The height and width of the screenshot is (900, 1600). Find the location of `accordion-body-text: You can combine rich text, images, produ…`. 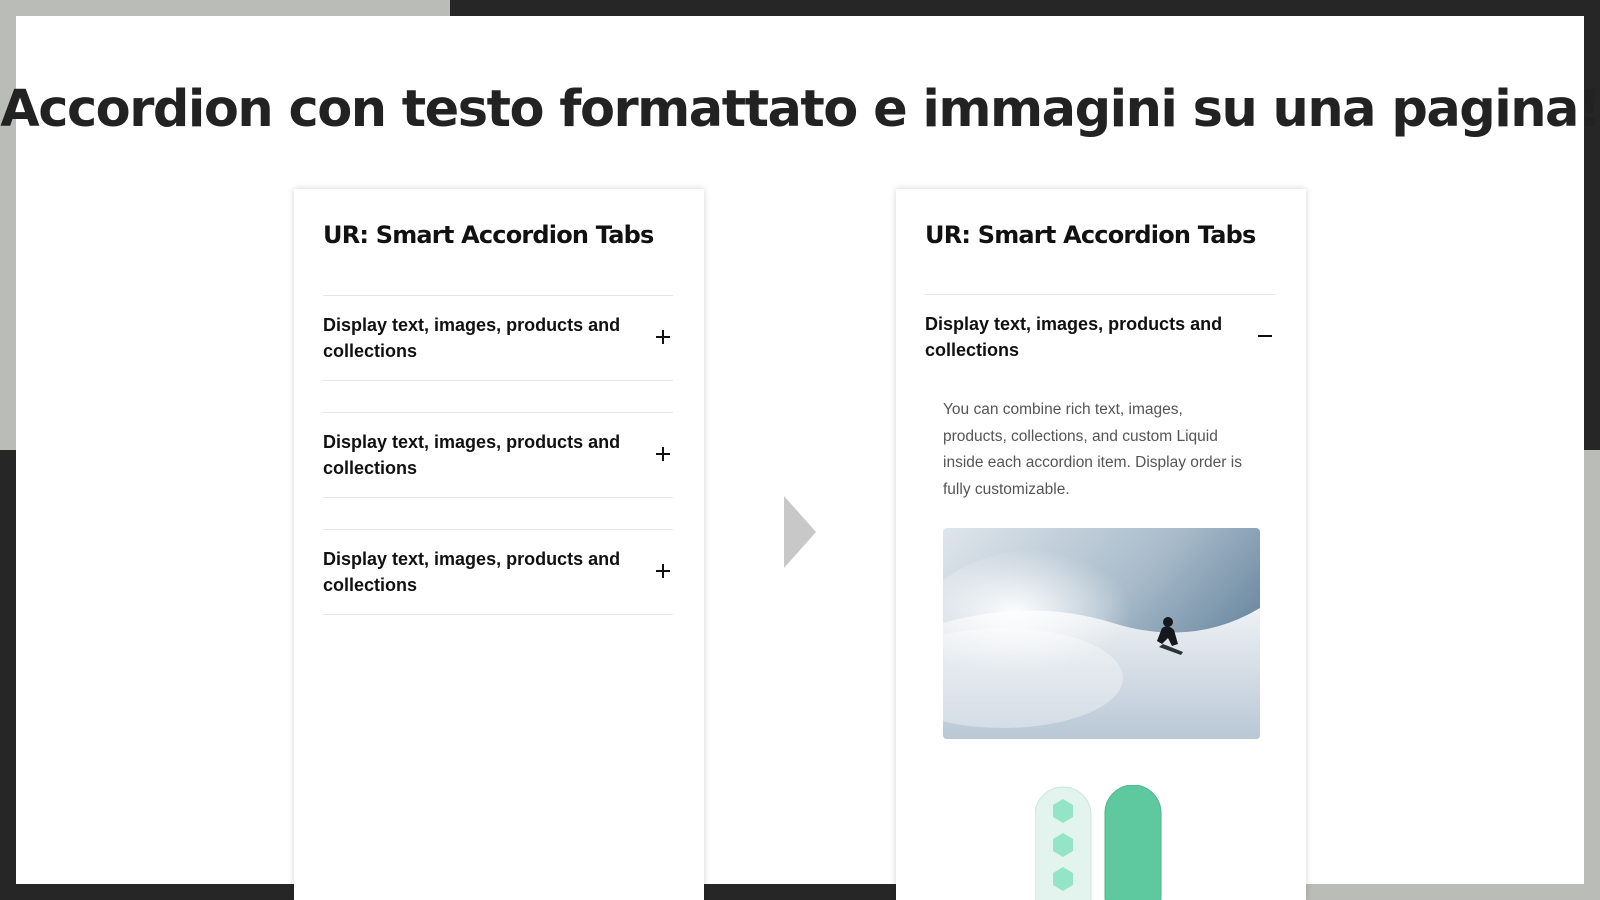

accordion-body-text: You can combine rich text, images, produ… is located at coordinates (1092, 449).